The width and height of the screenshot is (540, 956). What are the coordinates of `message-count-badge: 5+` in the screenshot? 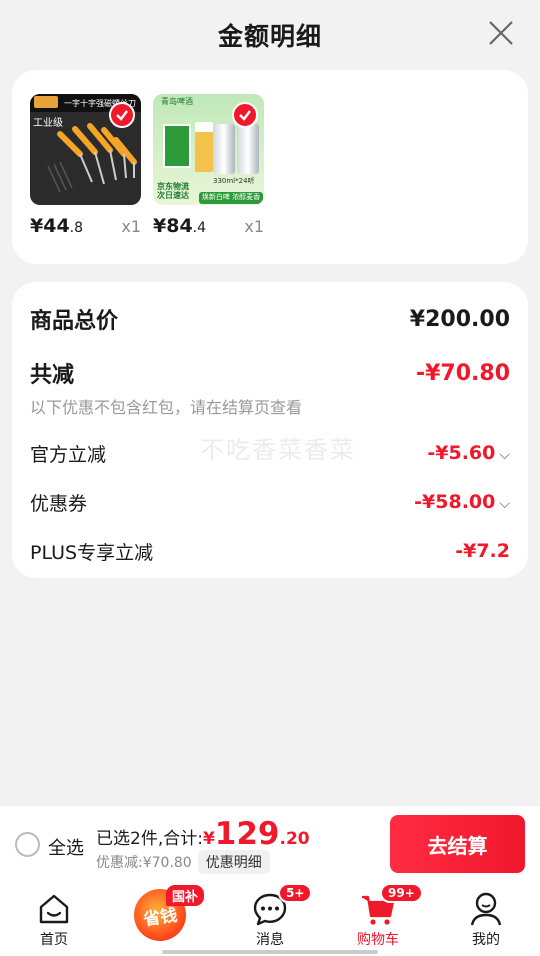 It's located at (295, 893).